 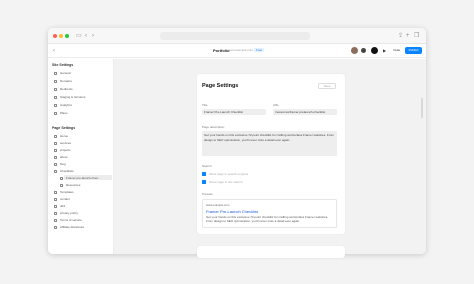 I want to click on browser-toolbar: ▭ ‹ › ⇪ + ❐, so click(x=237, y=36).